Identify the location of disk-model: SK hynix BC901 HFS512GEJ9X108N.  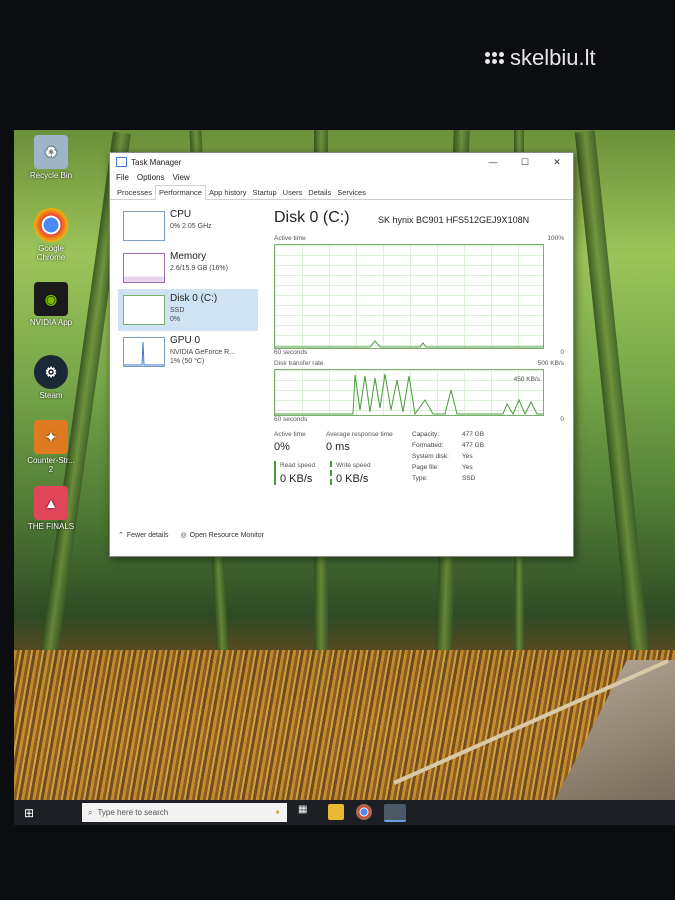
(454, 220).